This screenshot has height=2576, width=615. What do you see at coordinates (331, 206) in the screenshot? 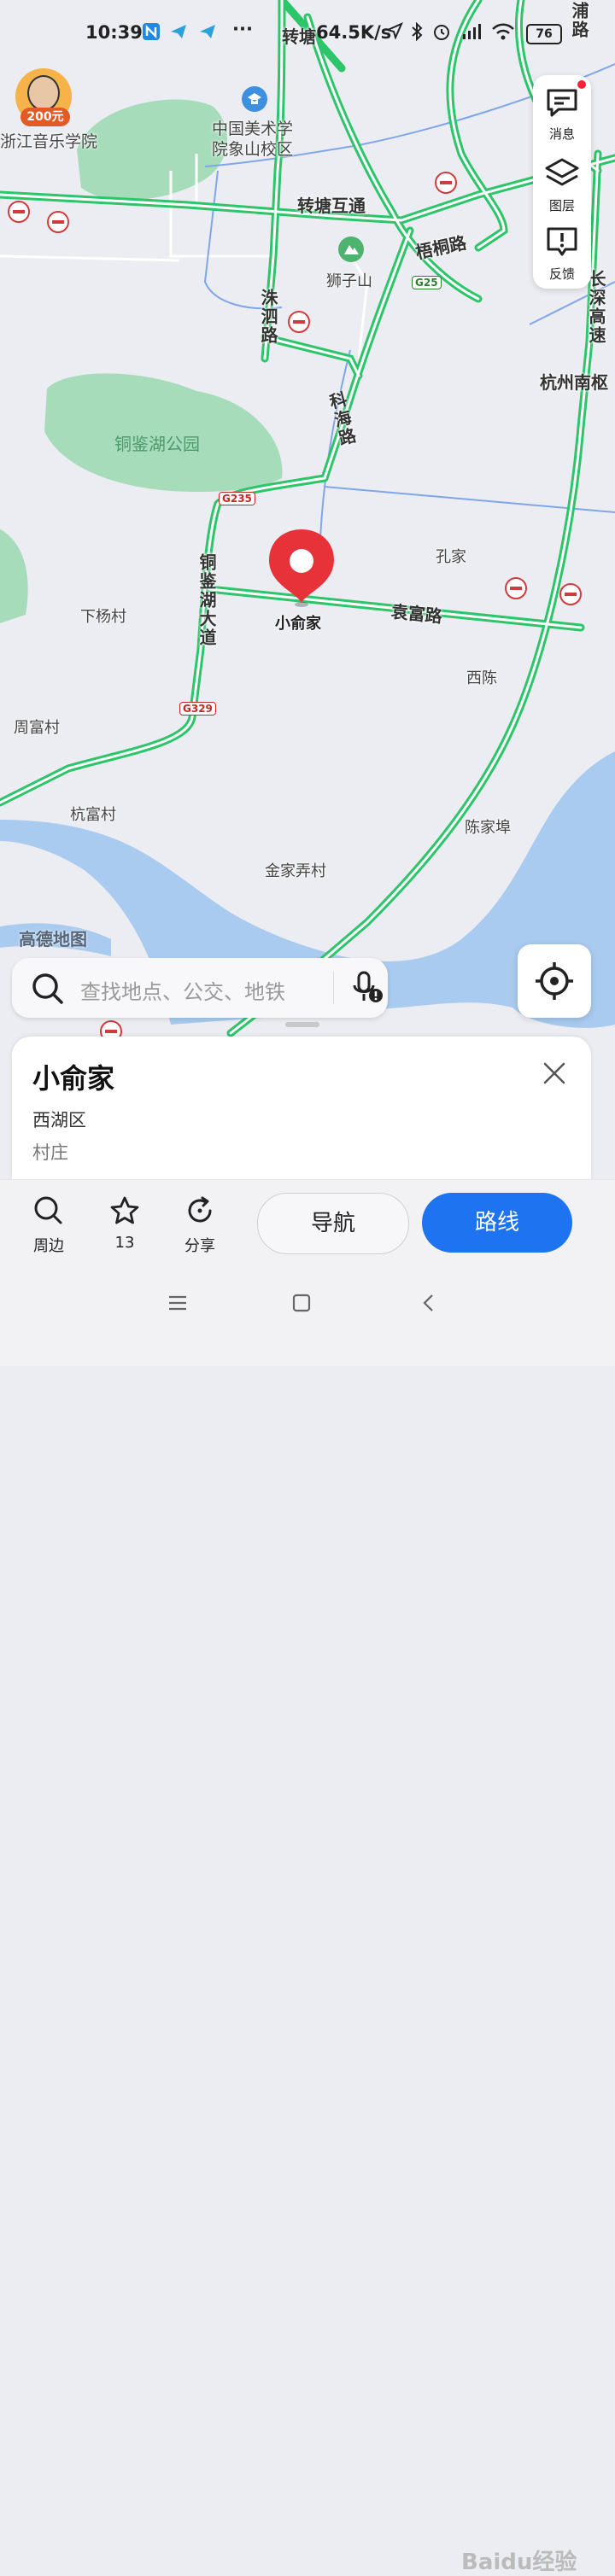
I see `map-label-interchange: 转塘互通` at bounding box center [331, 206].